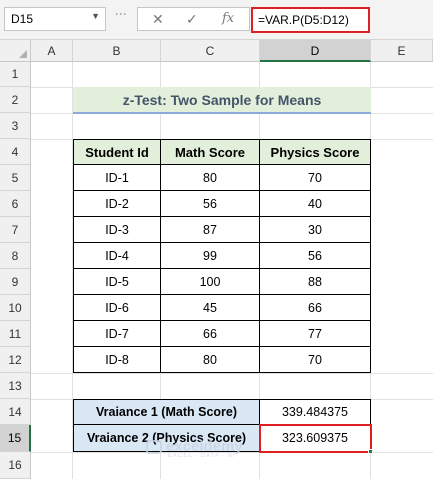  I want to click on row-header-10: 10, so click(15, 308).